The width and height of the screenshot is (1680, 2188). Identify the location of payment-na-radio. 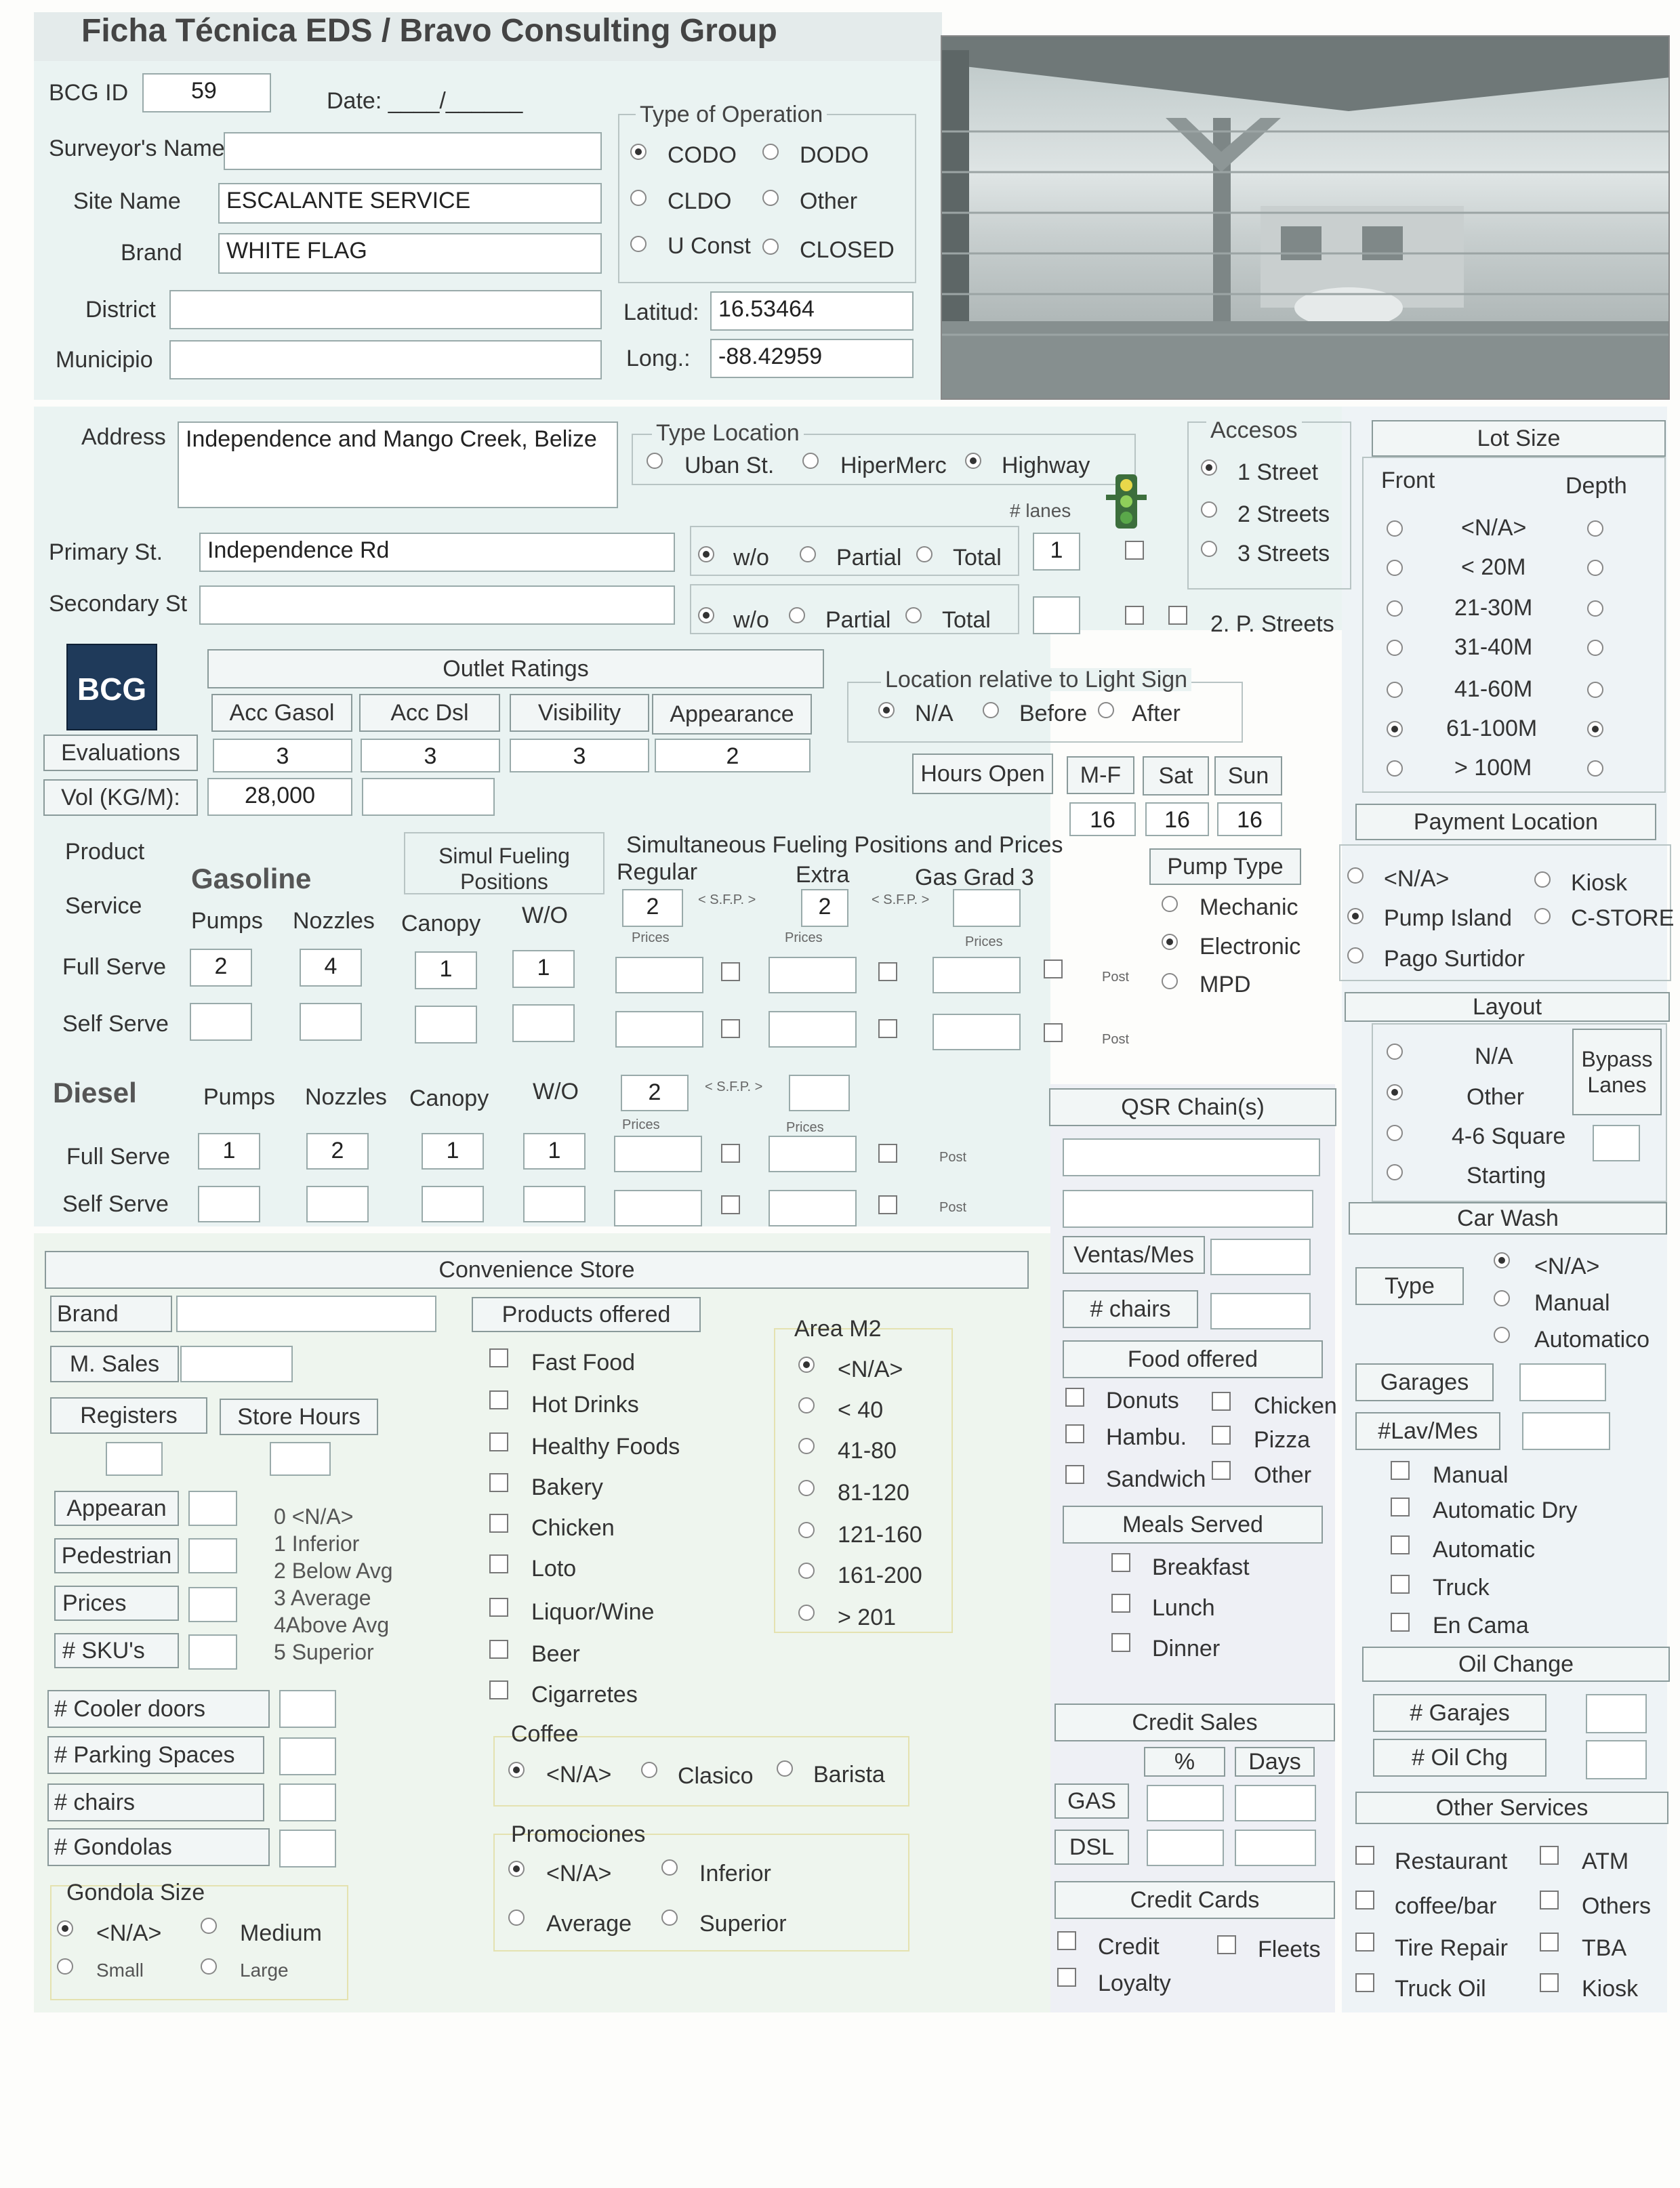
(1355, 875).